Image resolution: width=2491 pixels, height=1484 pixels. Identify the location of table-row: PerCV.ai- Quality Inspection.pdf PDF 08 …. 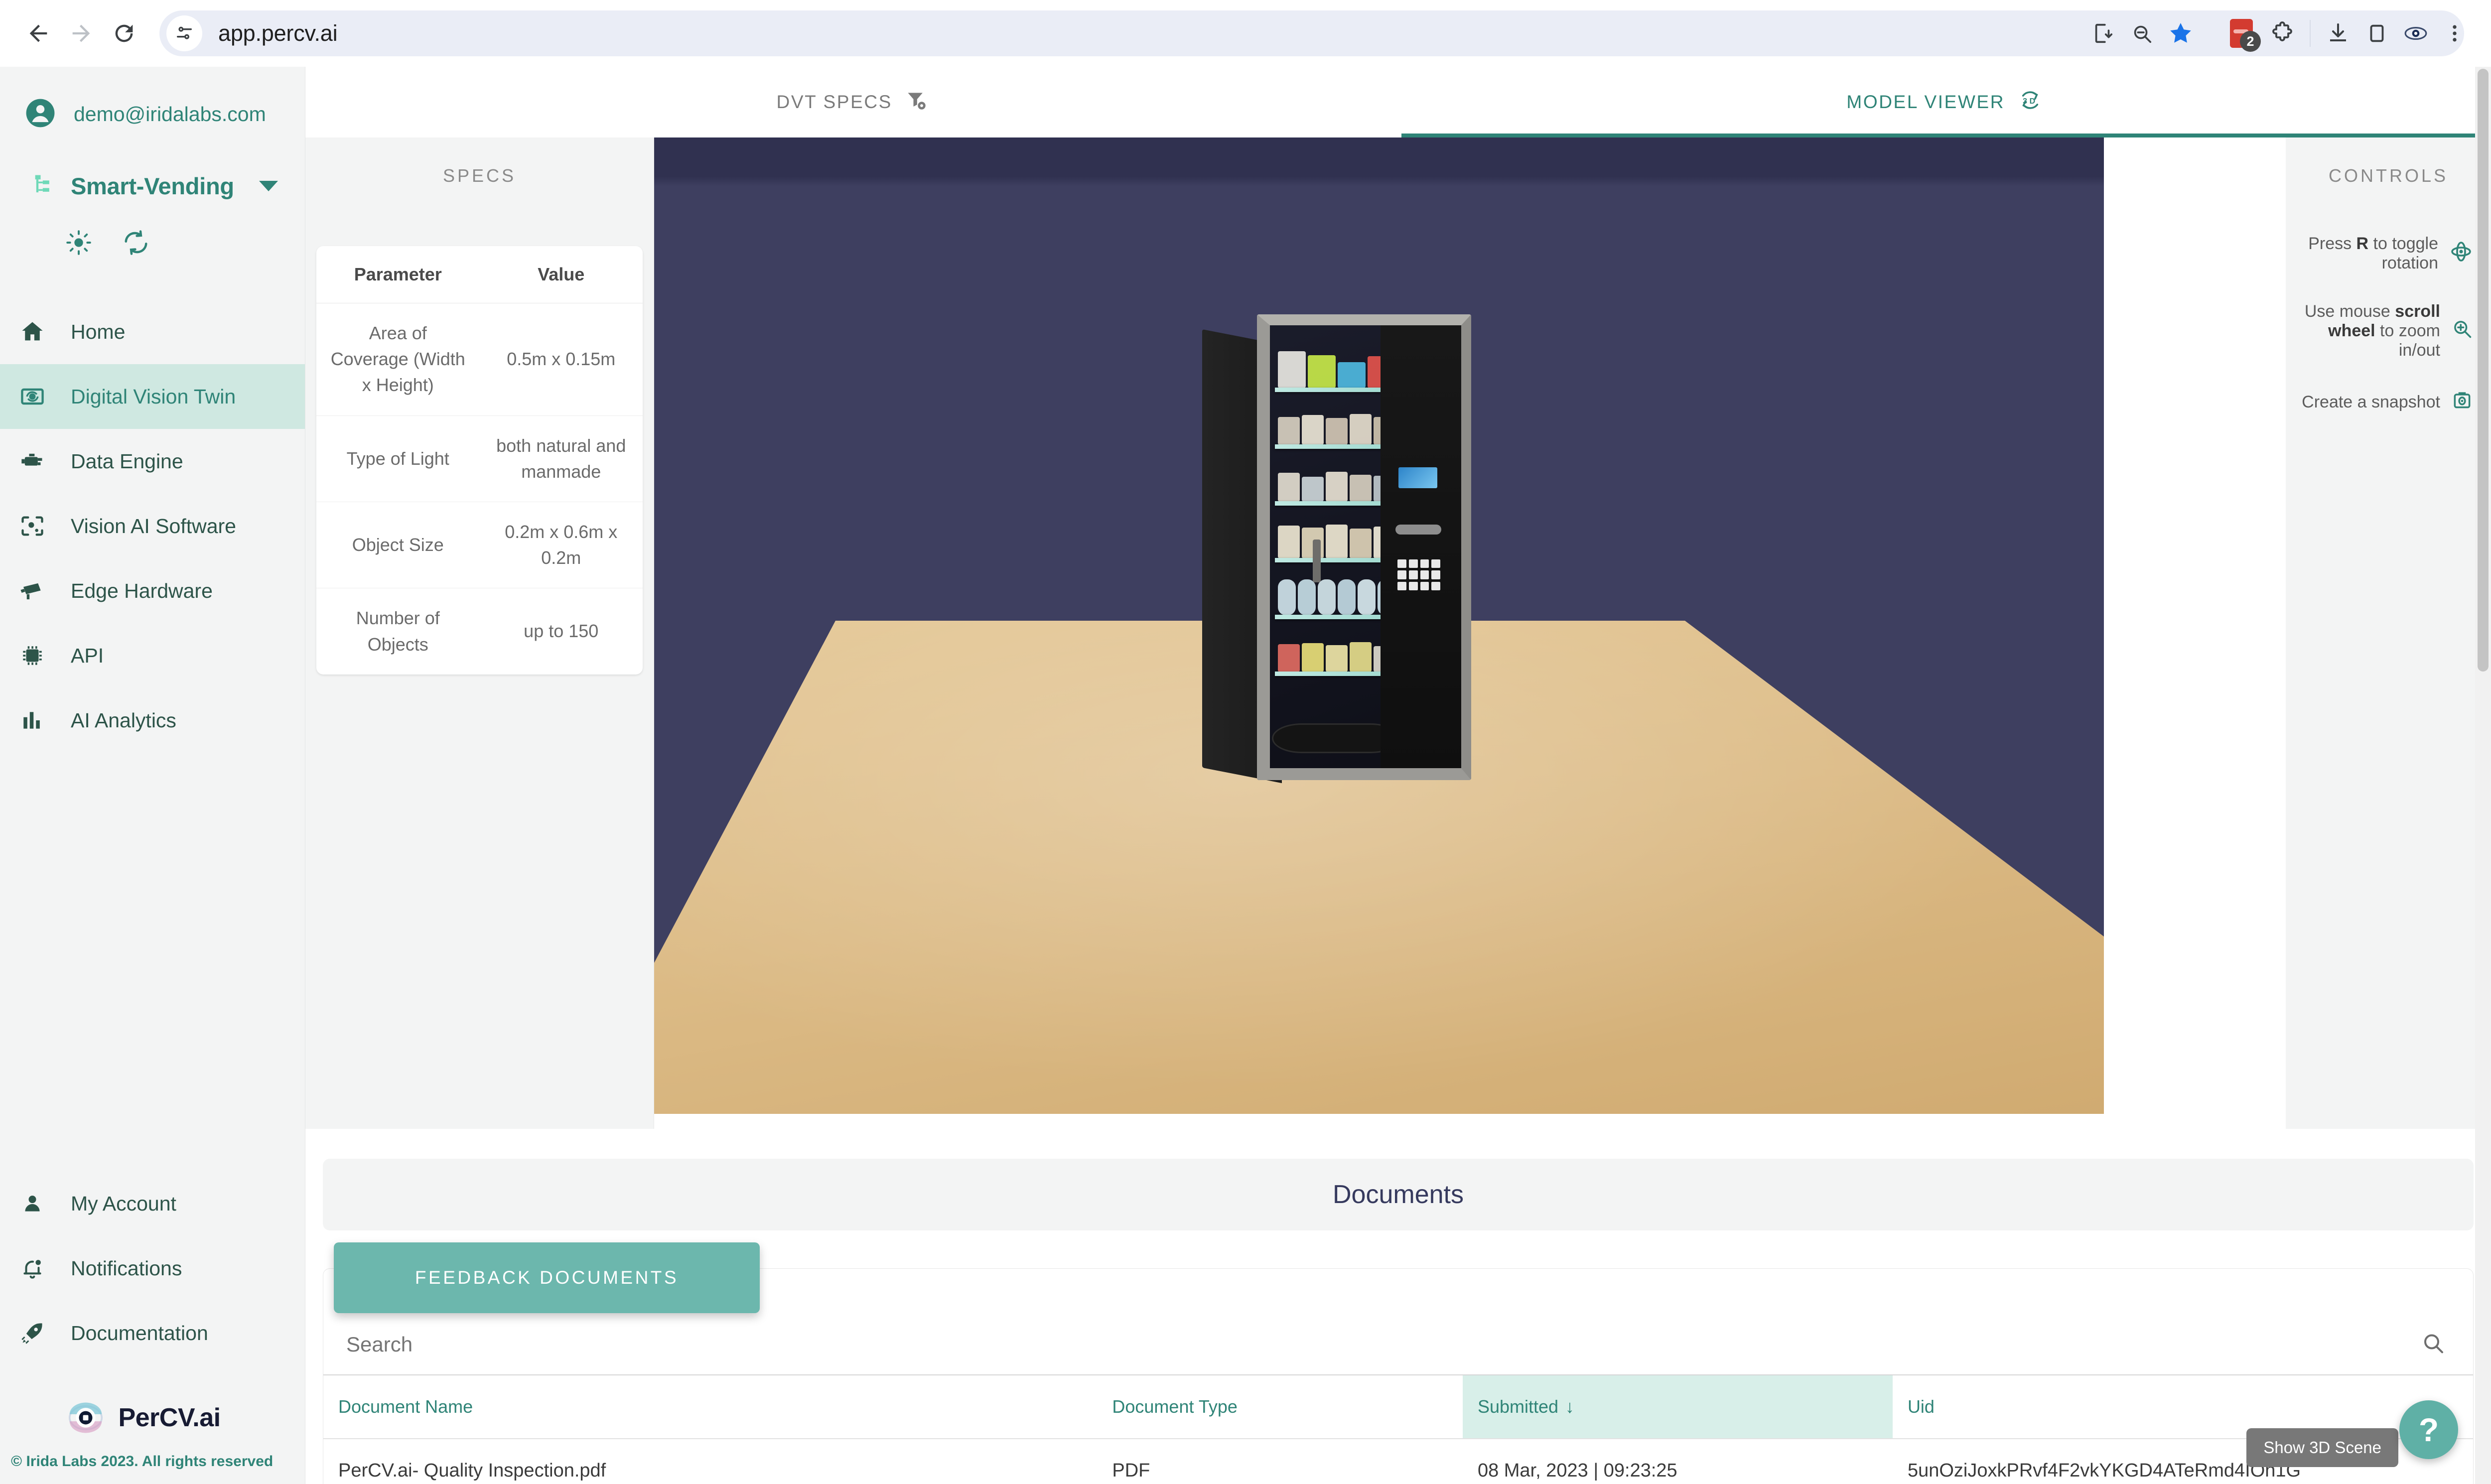
(1398, 1461).